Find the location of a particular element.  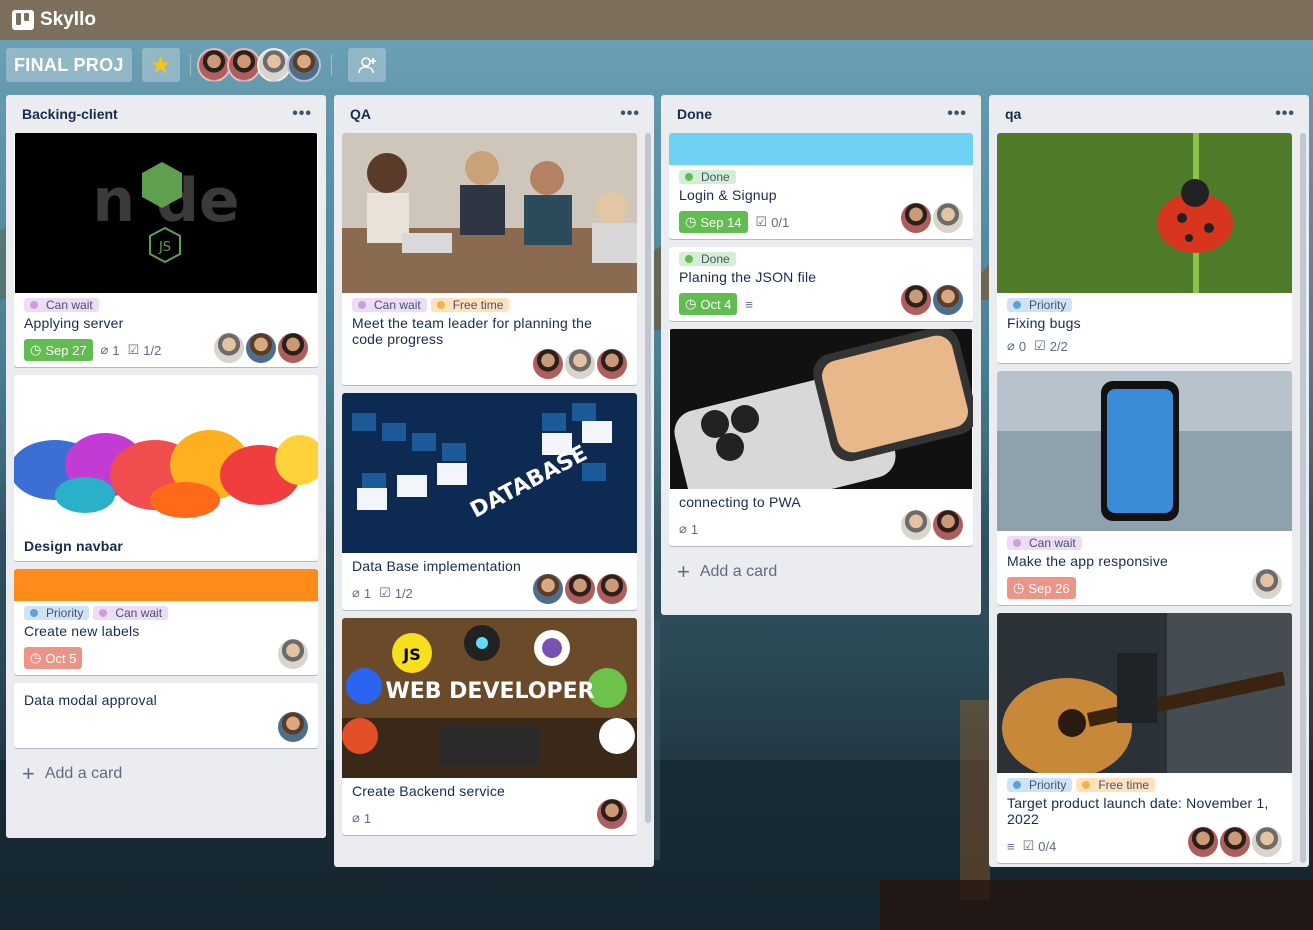

app-header: Skyllo is located at coordinates (656, 20).